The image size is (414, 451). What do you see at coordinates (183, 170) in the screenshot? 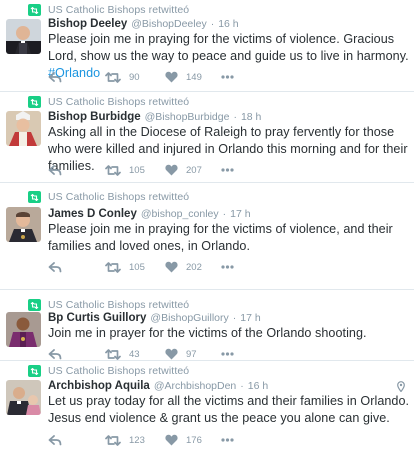
I see `like-button: 207` at bounding box center [183, 170].